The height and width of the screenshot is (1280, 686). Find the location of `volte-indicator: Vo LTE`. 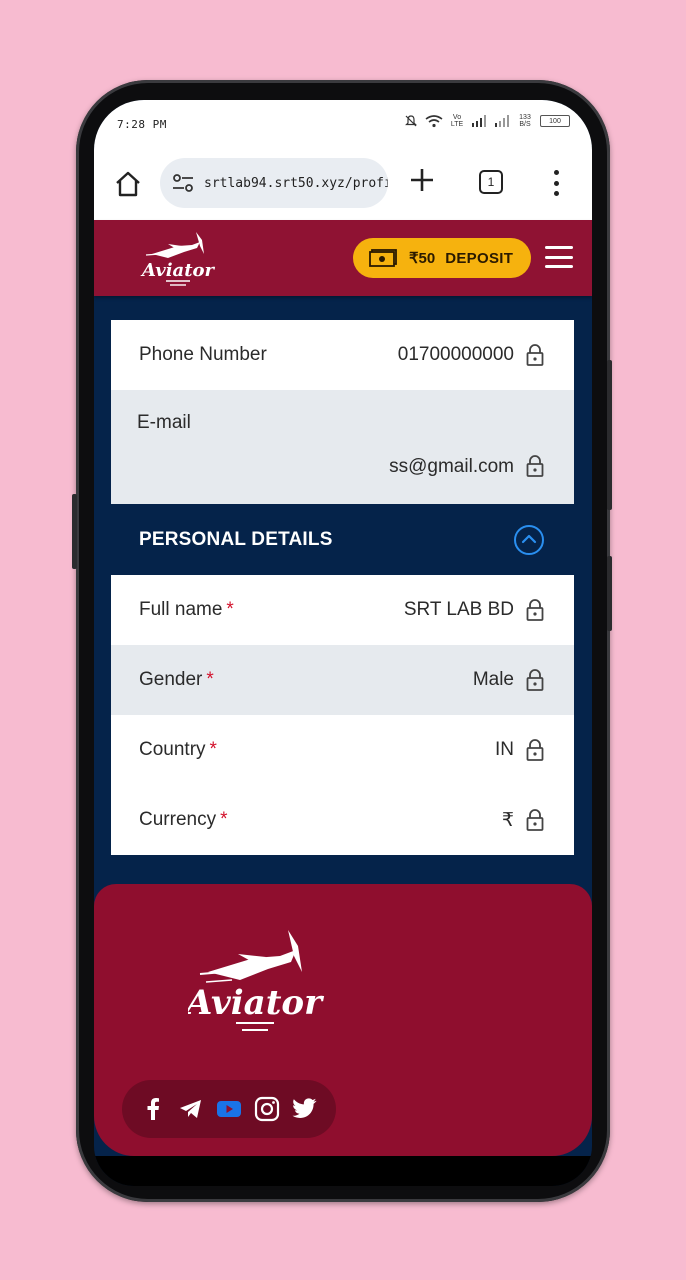

volte-indicator: Vo LTE is located at coordinates (457, 121).